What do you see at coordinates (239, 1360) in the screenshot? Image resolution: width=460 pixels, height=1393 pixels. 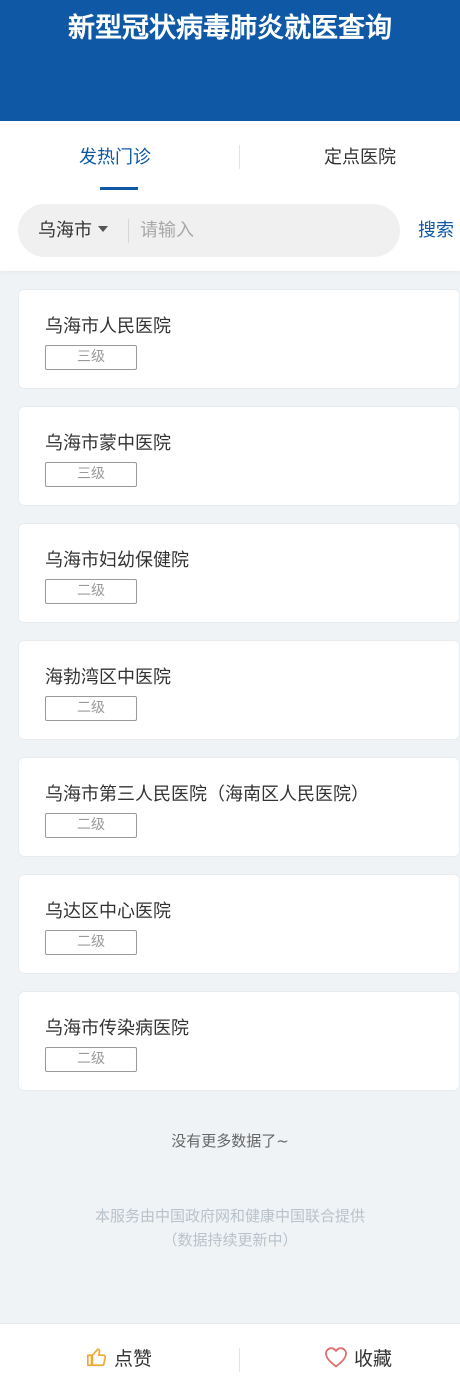 I see `bar-divider` at bounding box center [239, 1360].